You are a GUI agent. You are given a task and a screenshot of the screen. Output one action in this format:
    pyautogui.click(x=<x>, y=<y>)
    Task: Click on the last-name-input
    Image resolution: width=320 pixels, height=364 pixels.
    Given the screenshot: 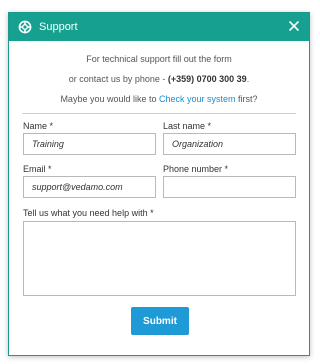 What is the action you would take?
    pyautogui.click(x=229, y=144)
    